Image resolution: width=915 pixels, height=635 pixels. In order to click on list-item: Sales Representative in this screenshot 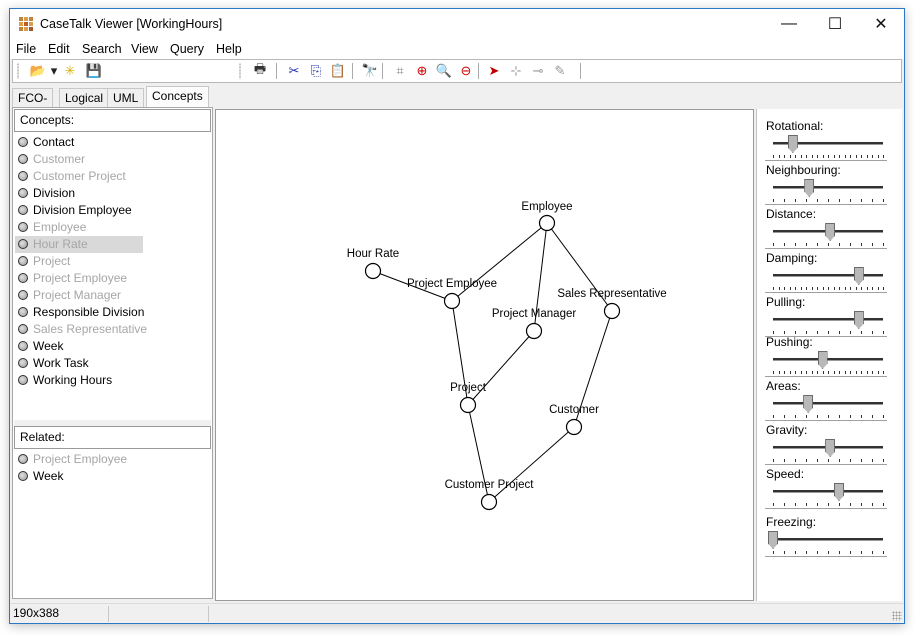, I will do `click(81, 329)`.